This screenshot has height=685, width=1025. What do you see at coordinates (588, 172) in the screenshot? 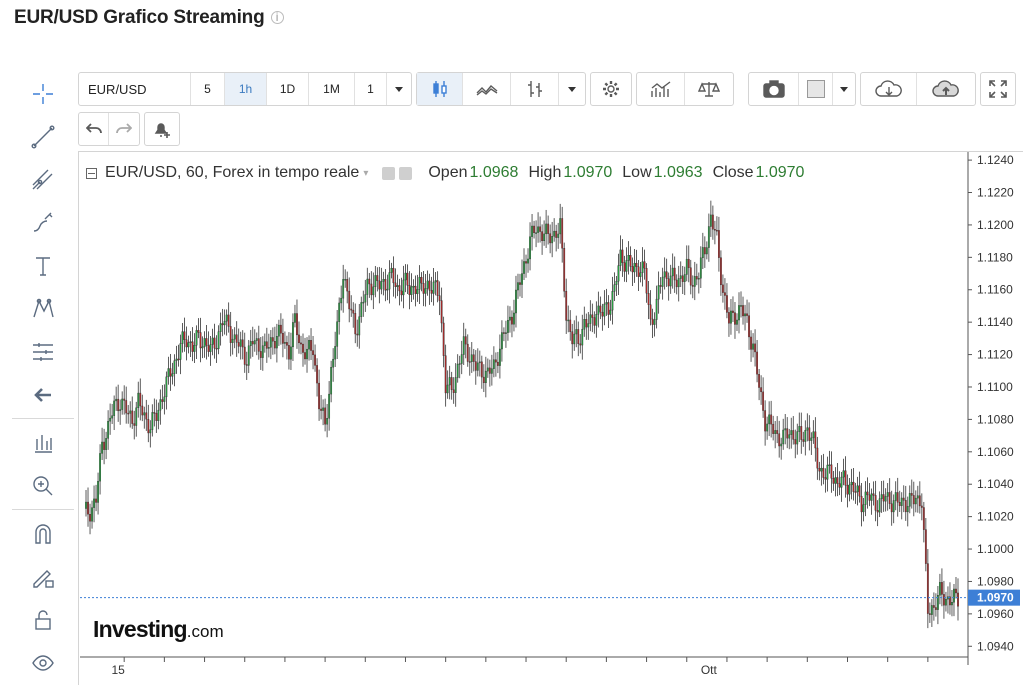
I see `high-value: 1.0970` at bounding box center [588, 172].